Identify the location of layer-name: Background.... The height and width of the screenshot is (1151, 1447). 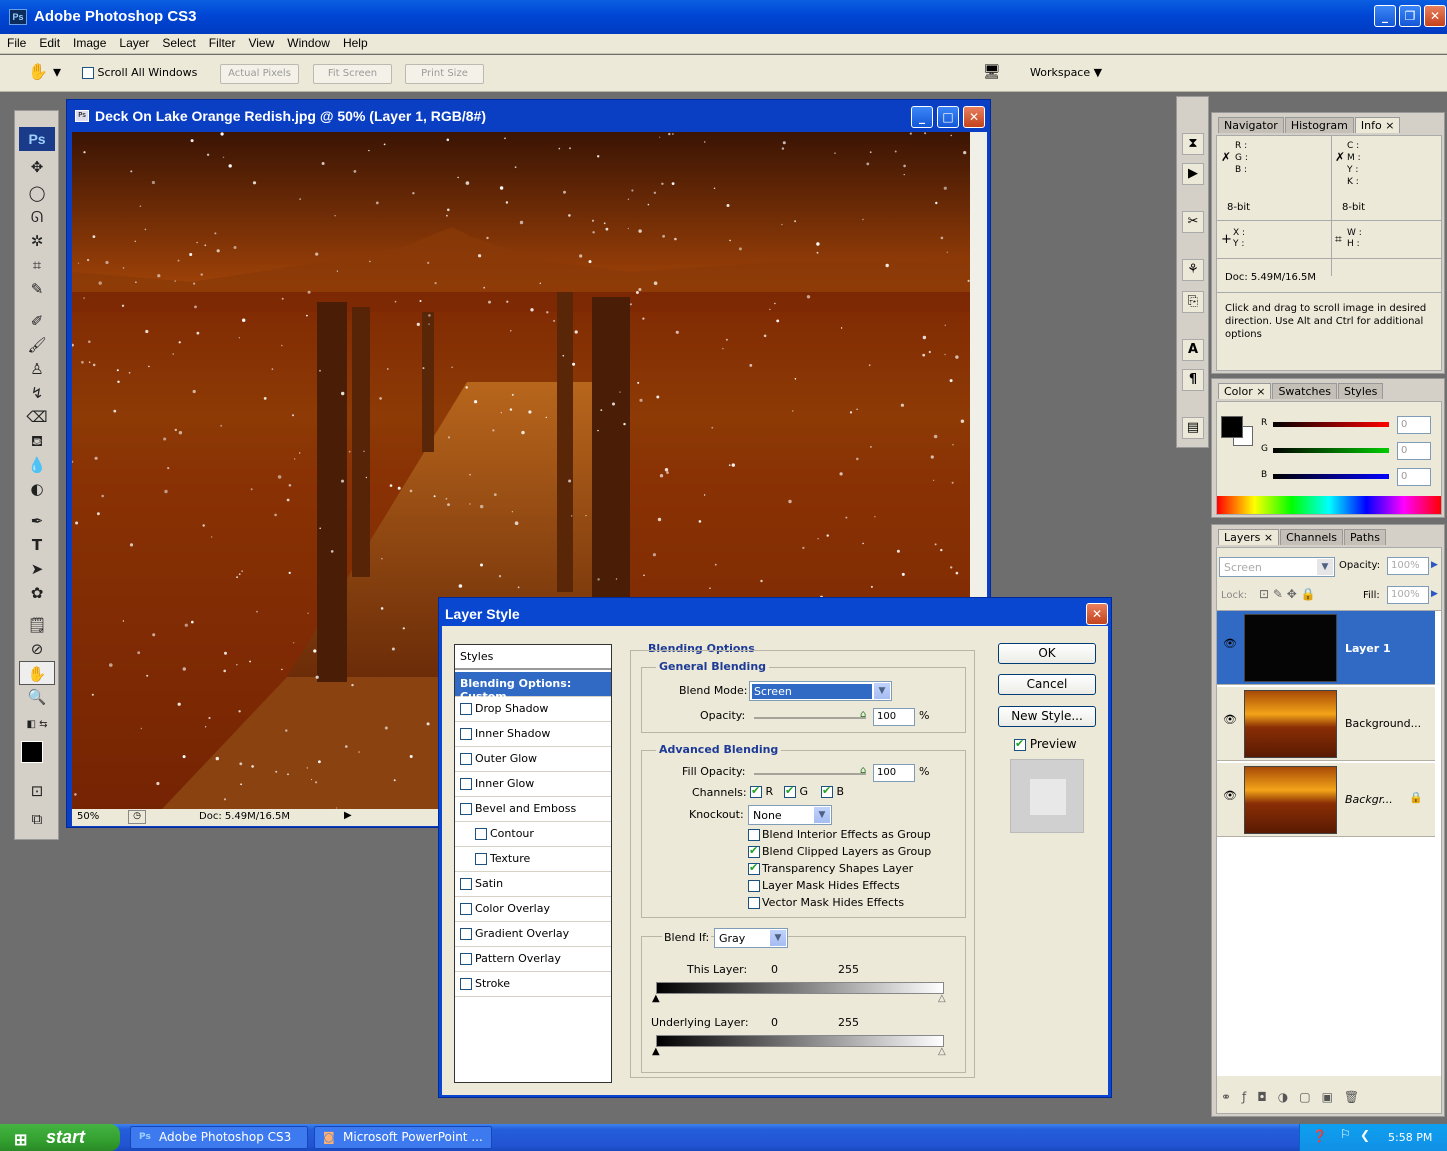
(1383, 723).